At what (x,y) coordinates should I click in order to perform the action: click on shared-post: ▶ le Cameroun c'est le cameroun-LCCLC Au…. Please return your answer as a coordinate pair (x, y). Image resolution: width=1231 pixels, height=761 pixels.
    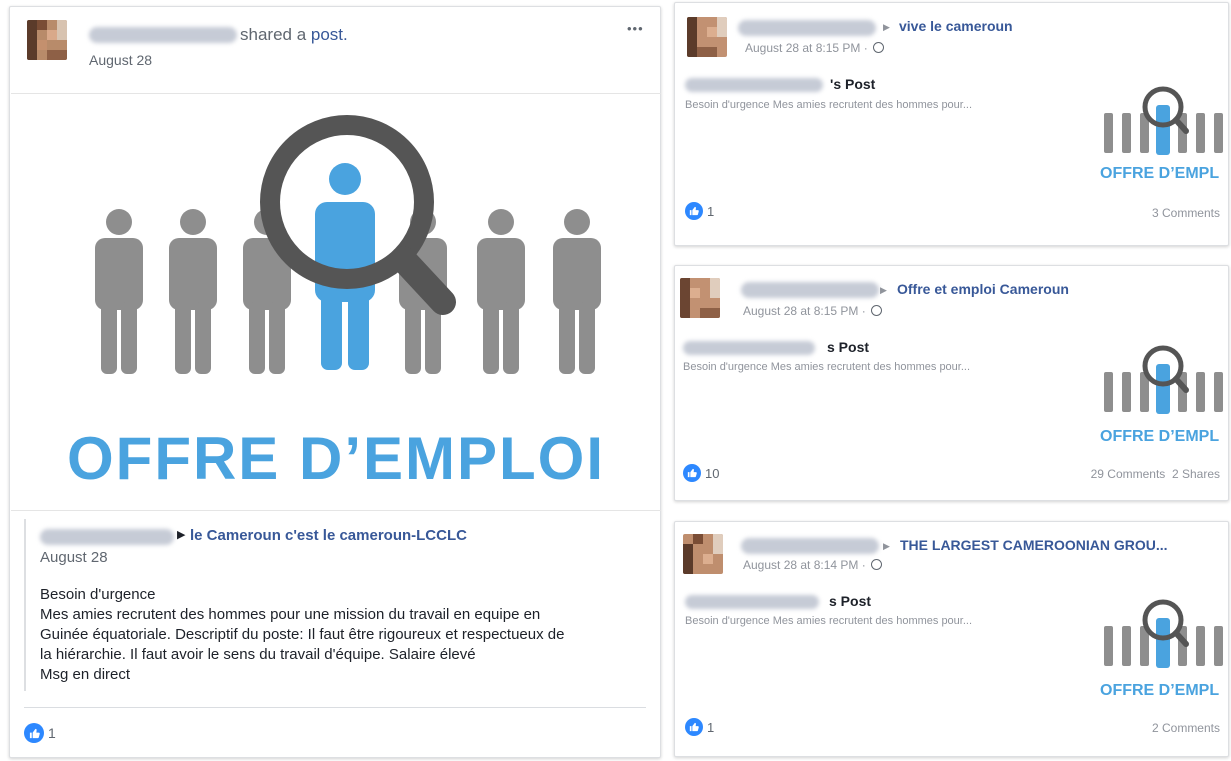
    Looking at the image, I should click on (334, 605).